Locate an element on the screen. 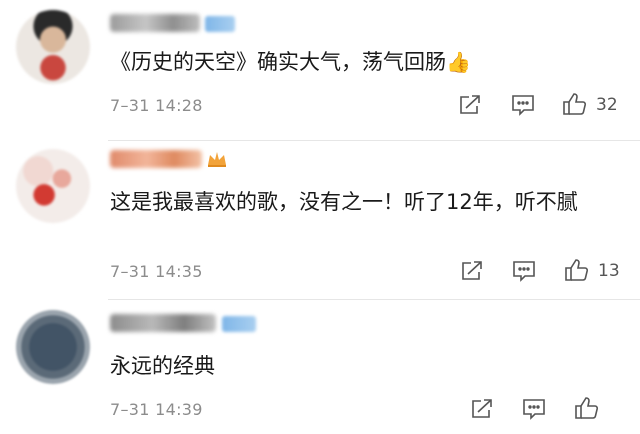 The width and height of the screenshot is (640, 434). comment-text: 《历史的天空》确实大气，荡气回肠👍 is located at coordinates (290, 62).